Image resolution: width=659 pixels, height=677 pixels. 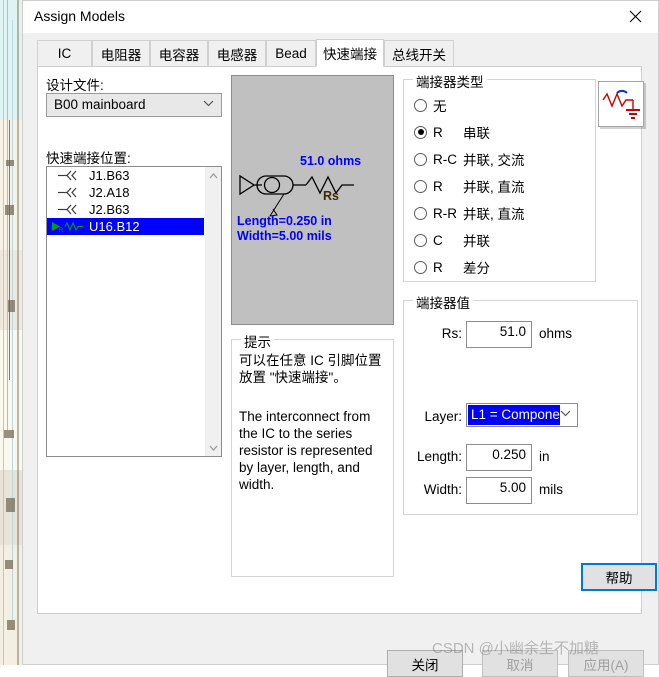 I want to click on chevron-up-icon, so click(x=213, y=175).